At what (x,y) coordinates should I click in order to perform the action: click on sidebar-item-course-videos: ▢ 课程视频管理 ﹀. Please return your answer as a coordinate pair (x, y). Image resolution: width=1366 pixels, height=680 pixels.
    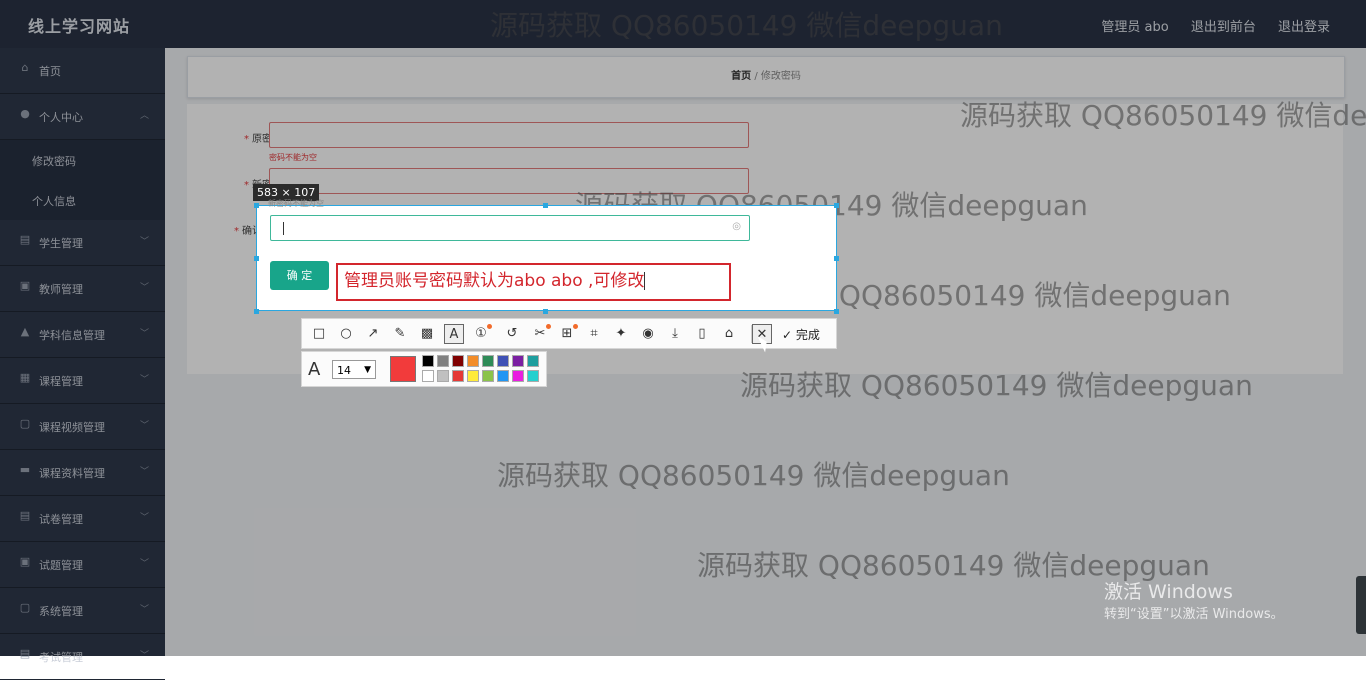
    Looking at the image, I should click on (82, 427).